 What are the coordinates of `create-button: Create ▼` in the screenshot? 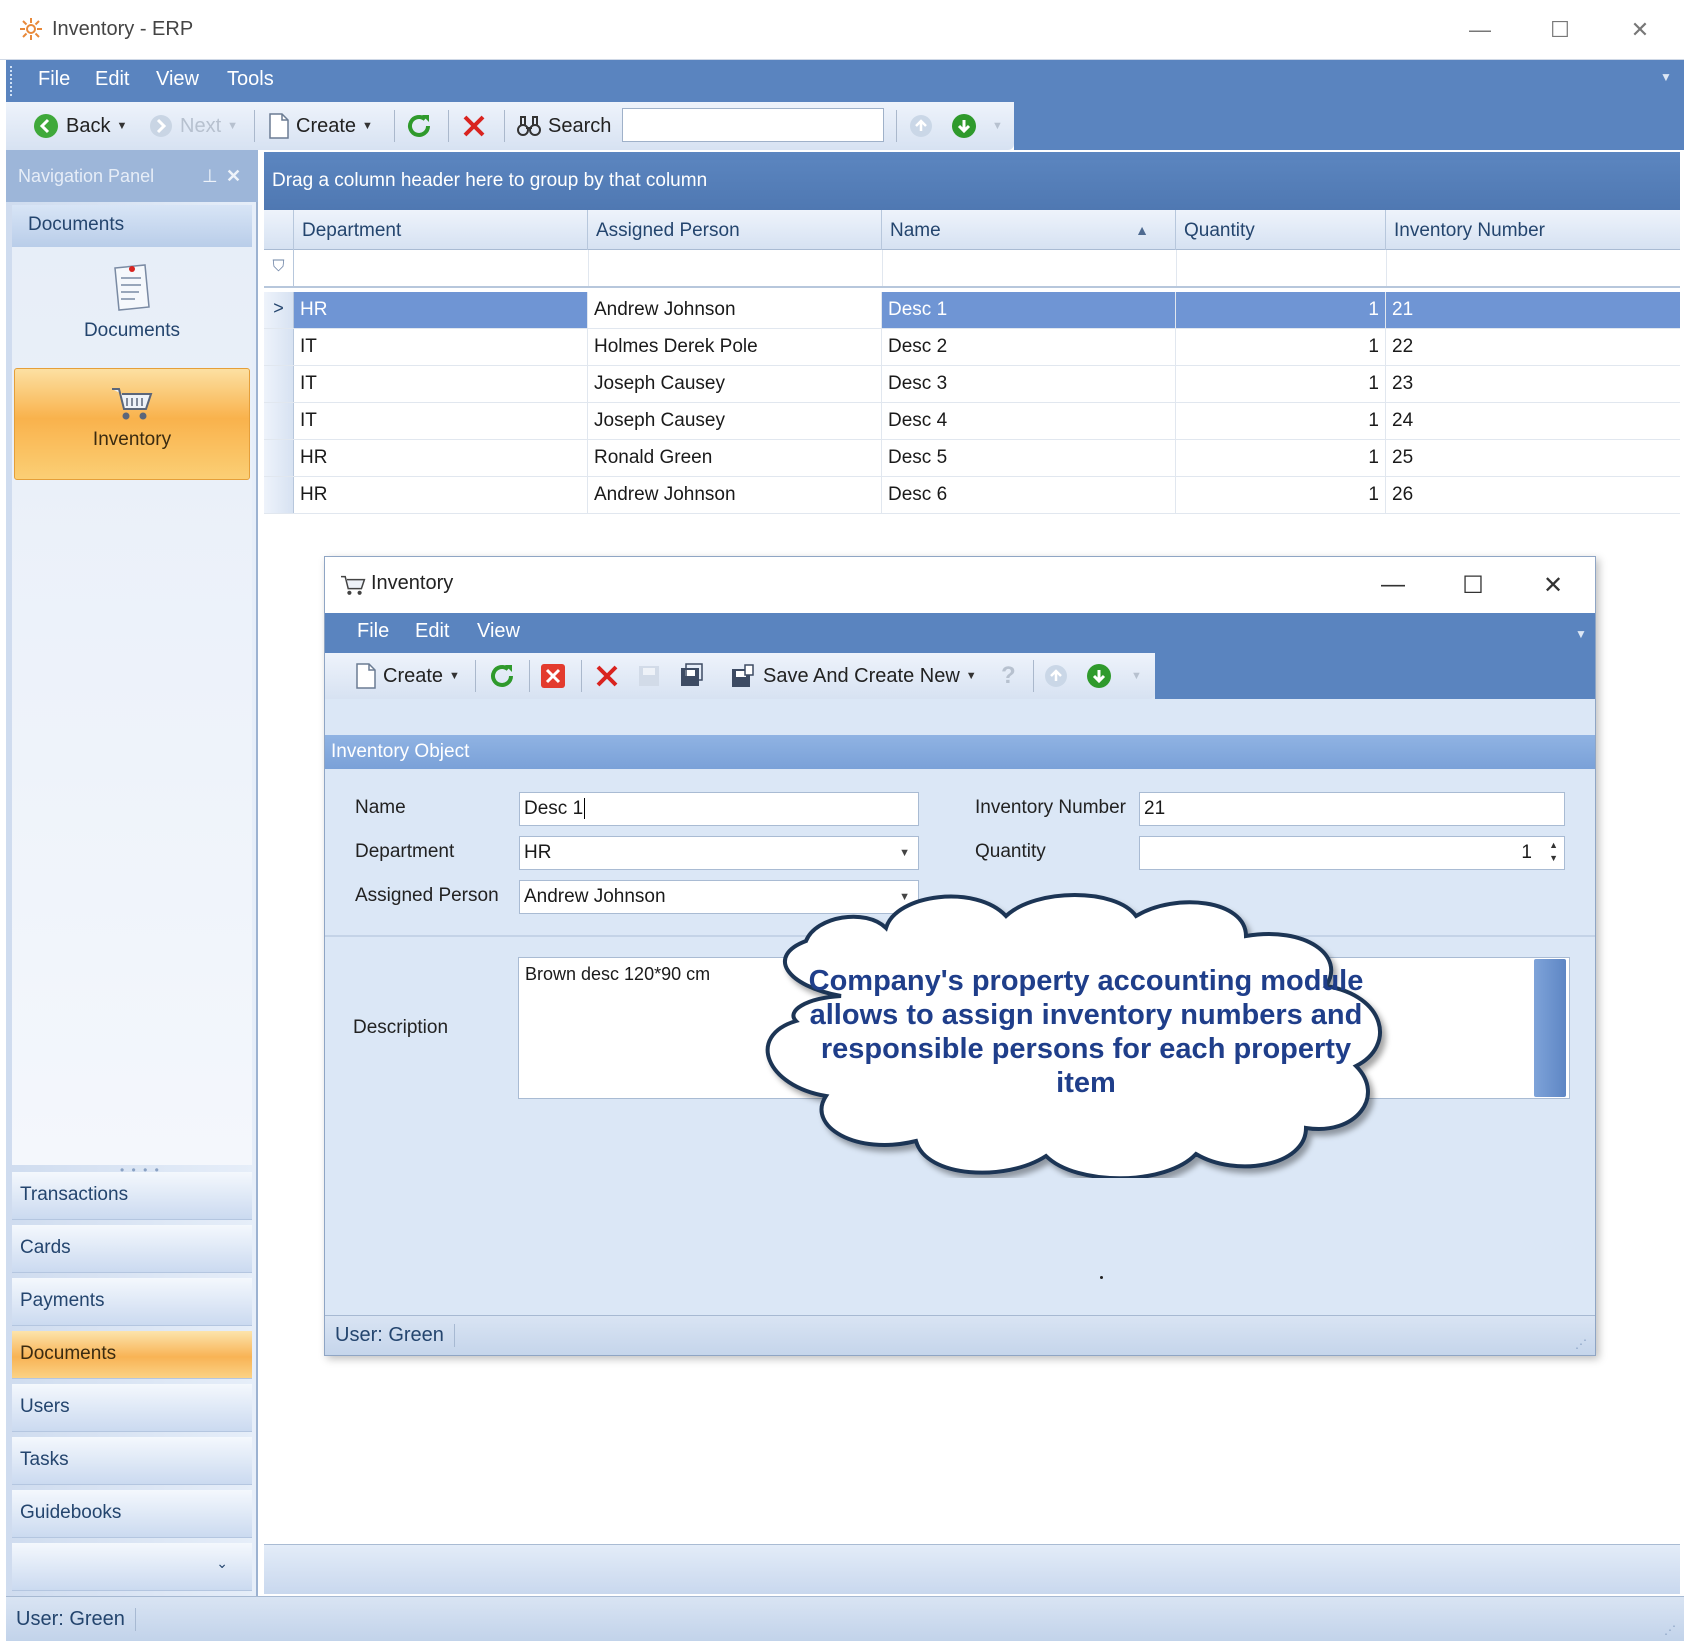 It's located at (320, 126).